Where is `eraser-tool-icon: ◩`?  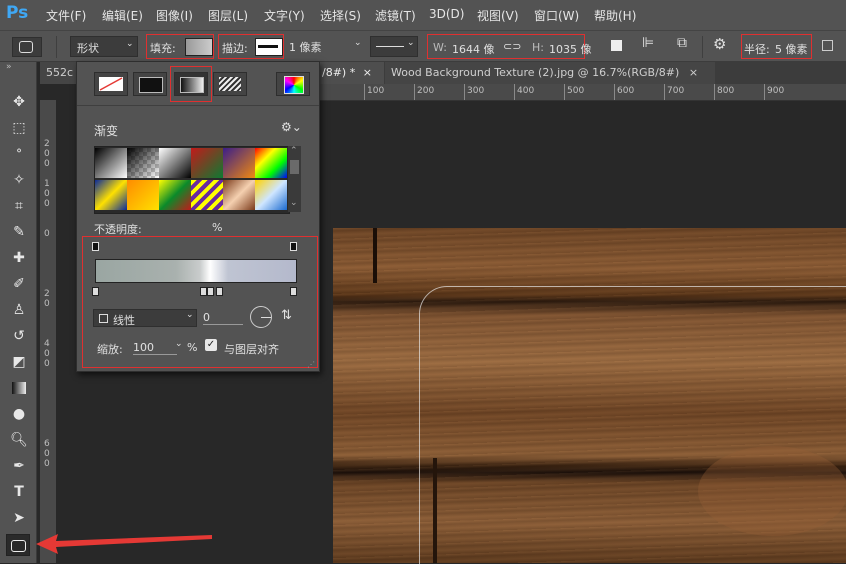 eraser-tool-icon: ◩ is located at coordinates (19, 362).